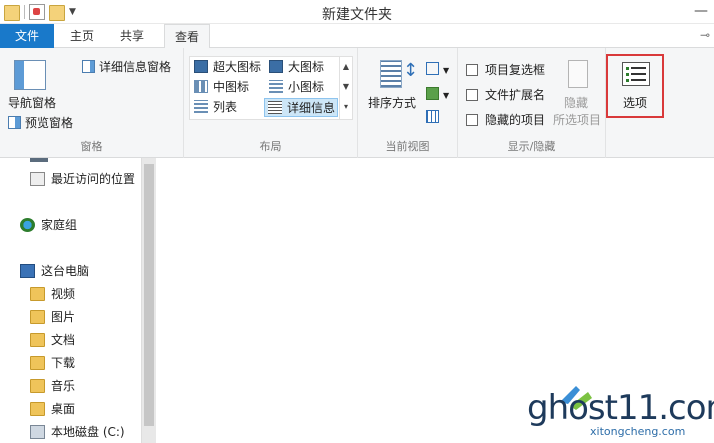 This screenshot has width=714, height=443. What do you see at coordinates (14, 122) in the screenshot?
I see `preview-pane-icon` at bounding box center [14, 122].